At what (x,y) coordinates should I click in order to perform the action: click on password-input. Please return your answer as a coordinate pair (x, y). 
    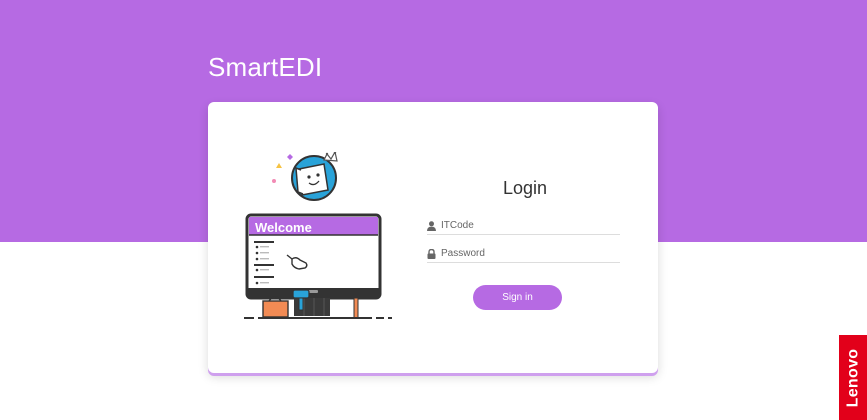
    Looking at the image, I should click on (526, 253).